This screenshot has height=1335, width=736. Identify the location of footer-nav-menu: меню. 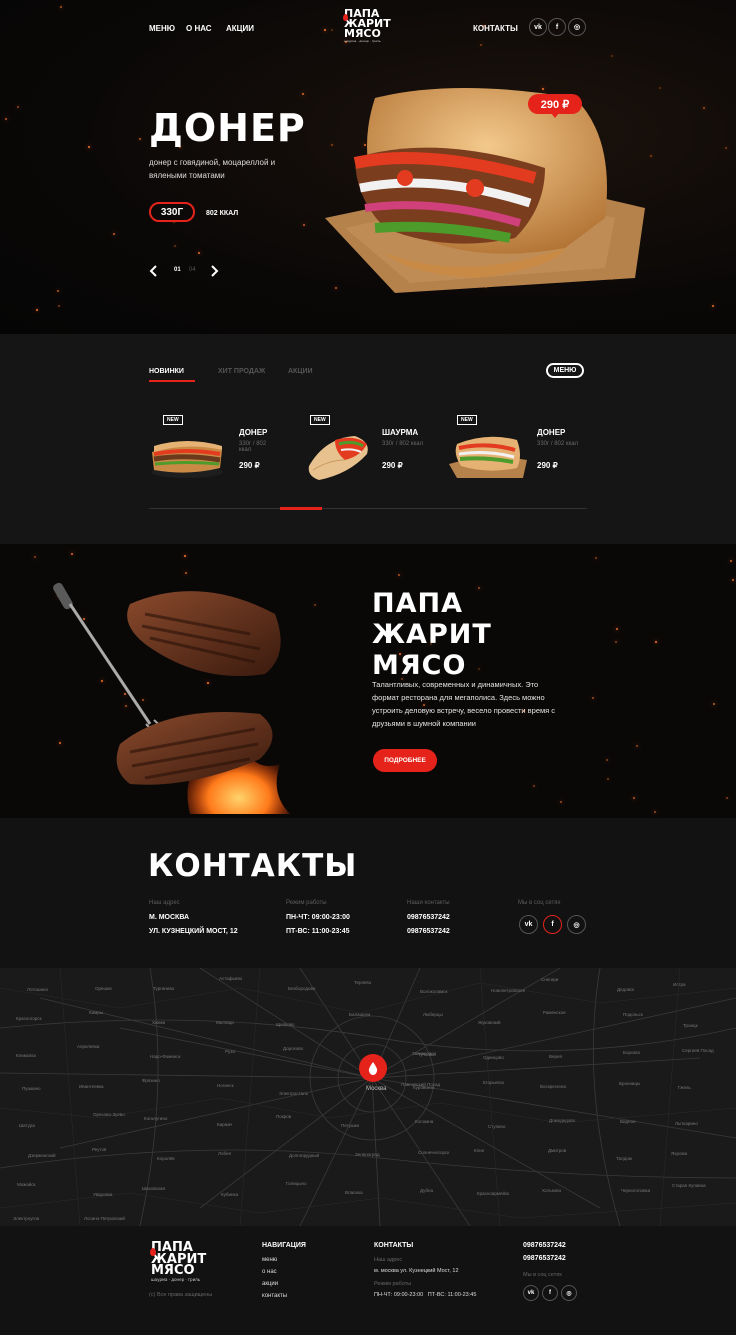
(269, 1260).